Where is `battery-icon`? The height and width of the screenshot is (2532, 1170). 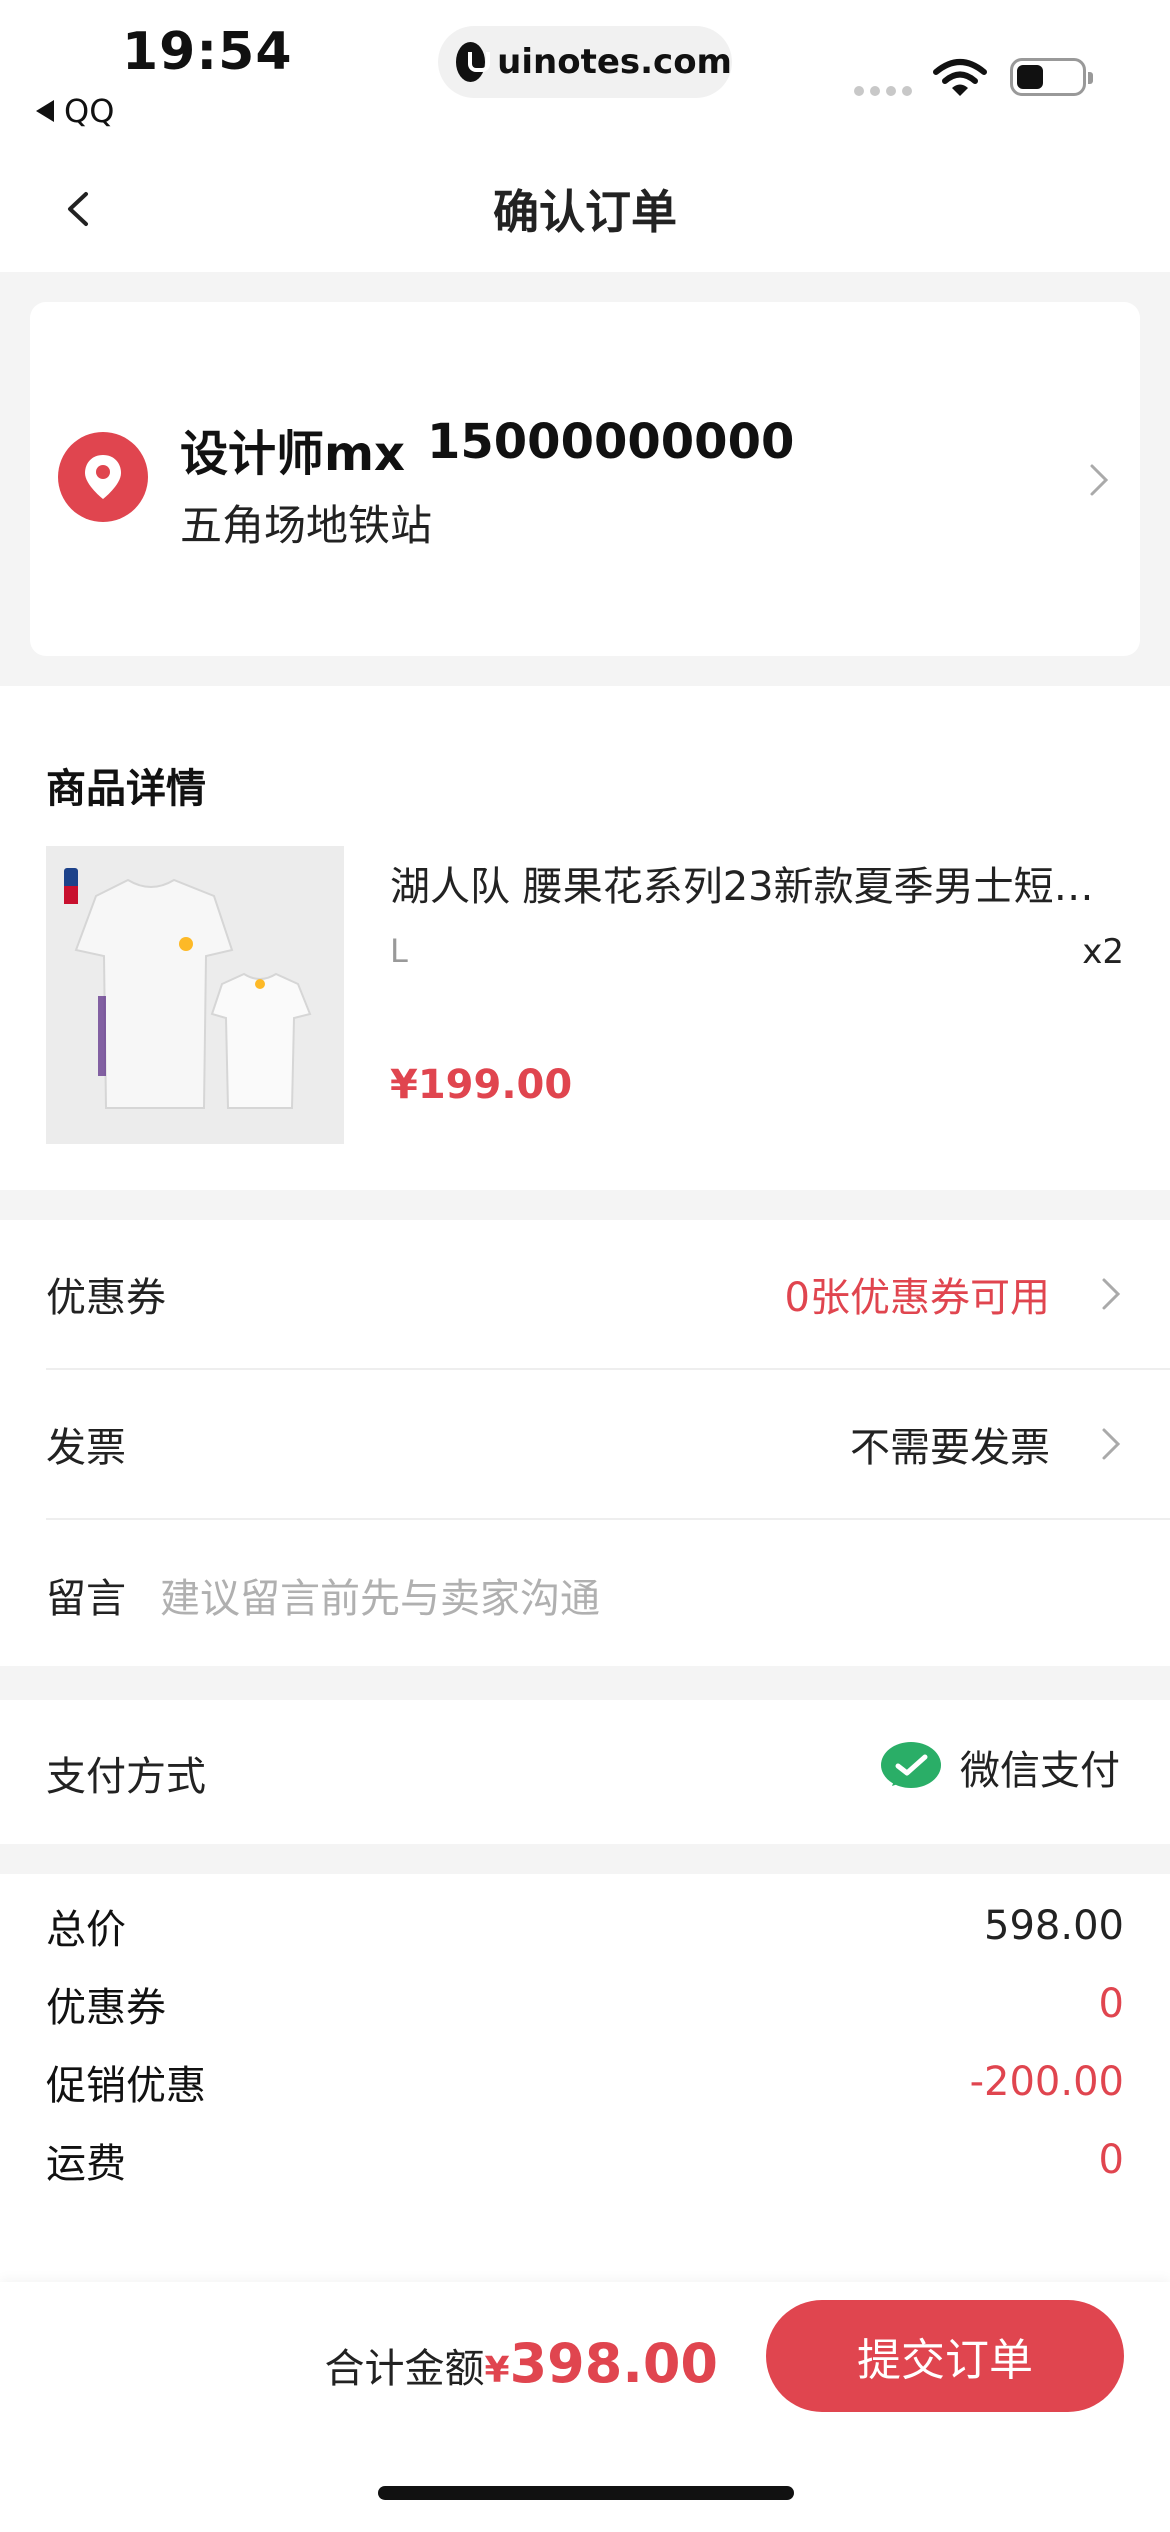 battery-icon is located at coordinates (1051, 77).